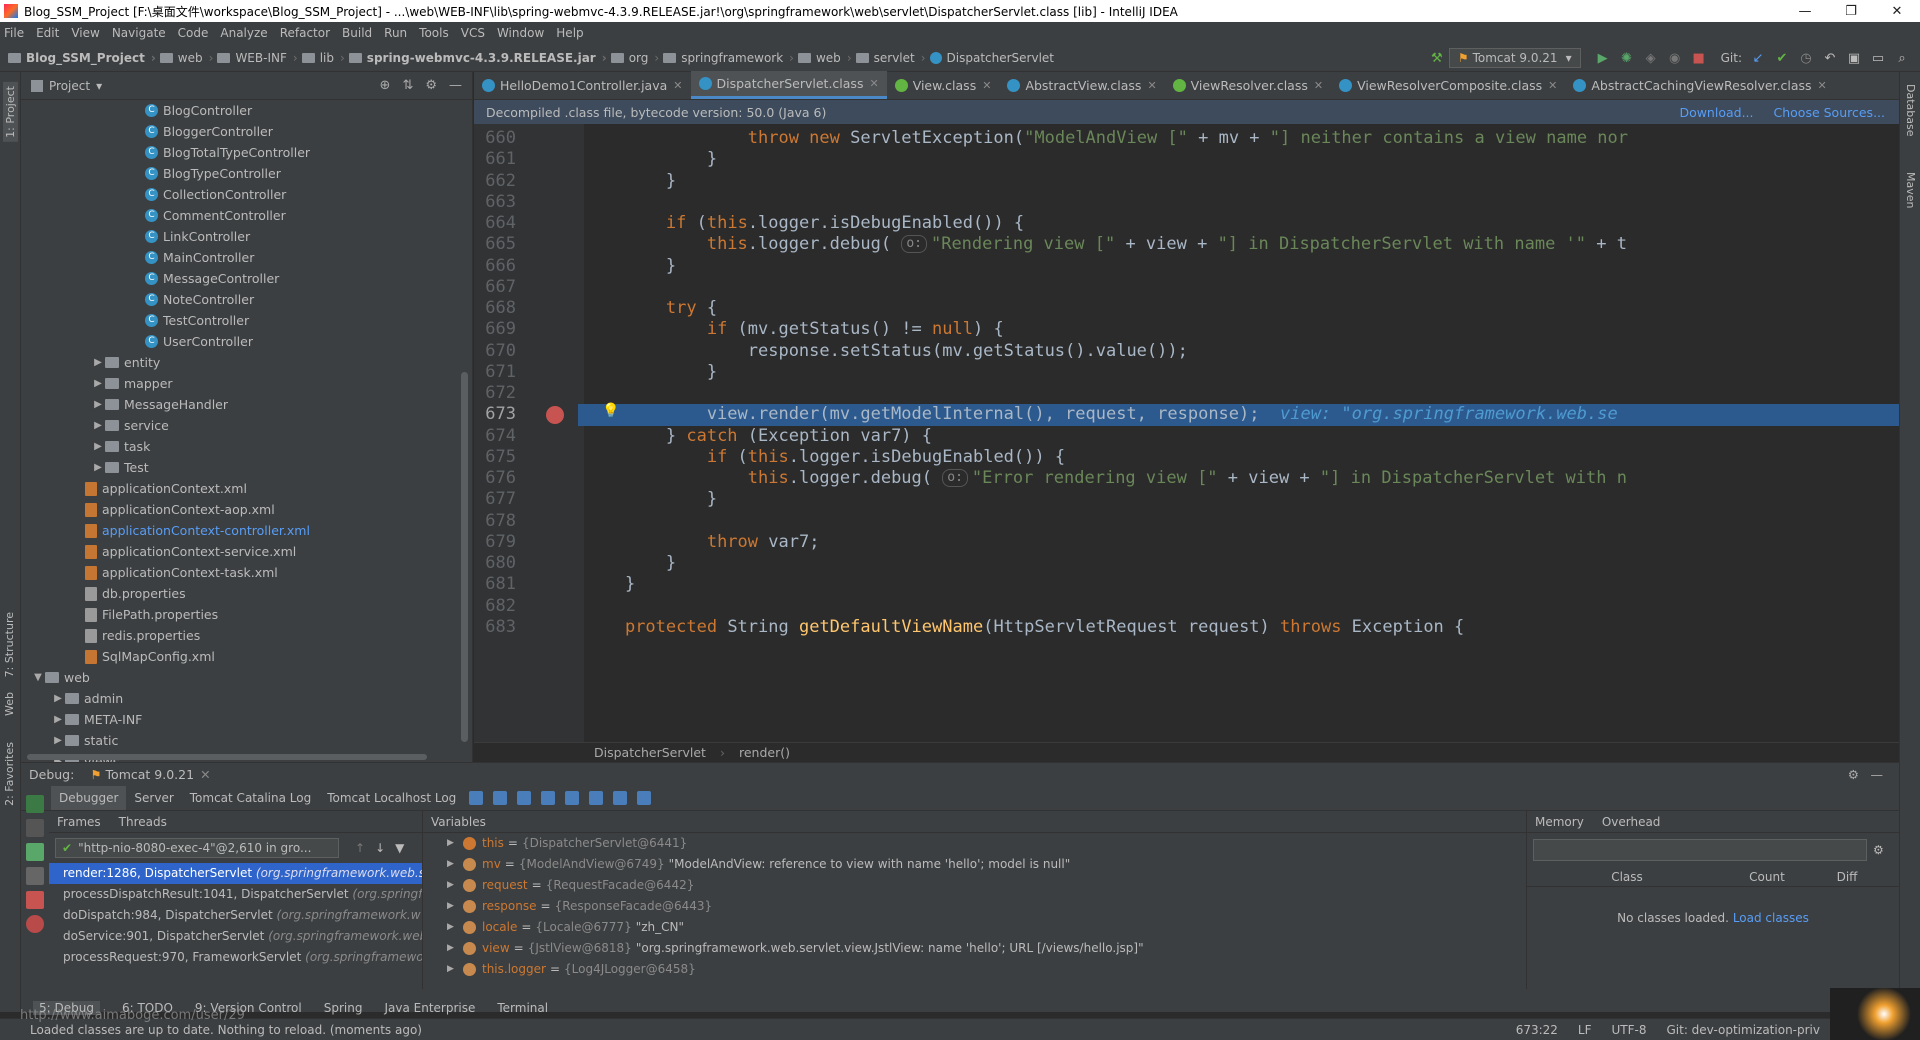 Image resolution: width=1920 pixels, height=1040 pixels. I want to click on breadcrumb-item: springframework ›, so click(728, 58).